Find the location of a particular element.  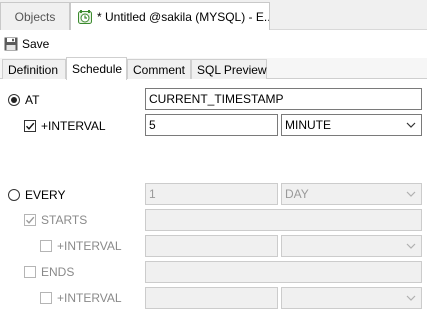

at-label: AT is located at coordinates (32, 100).